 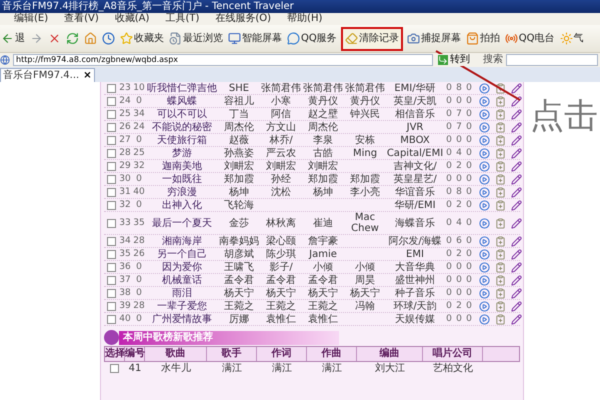 What do you see at coordinates (196, 38) in the screenshot?
I see `toolbar-button: 最近浏览` at bounding box center [196, 38].